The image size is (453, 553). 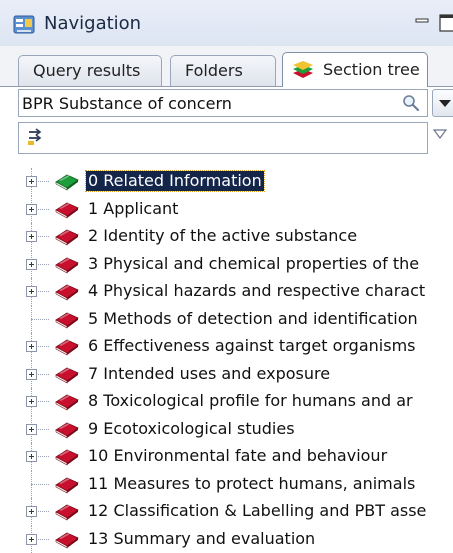 What do you see at coordinates (175, 181) in the screenshot?
I see `tree-item-label: 0 Related Information` at bounding box center [175, 181].